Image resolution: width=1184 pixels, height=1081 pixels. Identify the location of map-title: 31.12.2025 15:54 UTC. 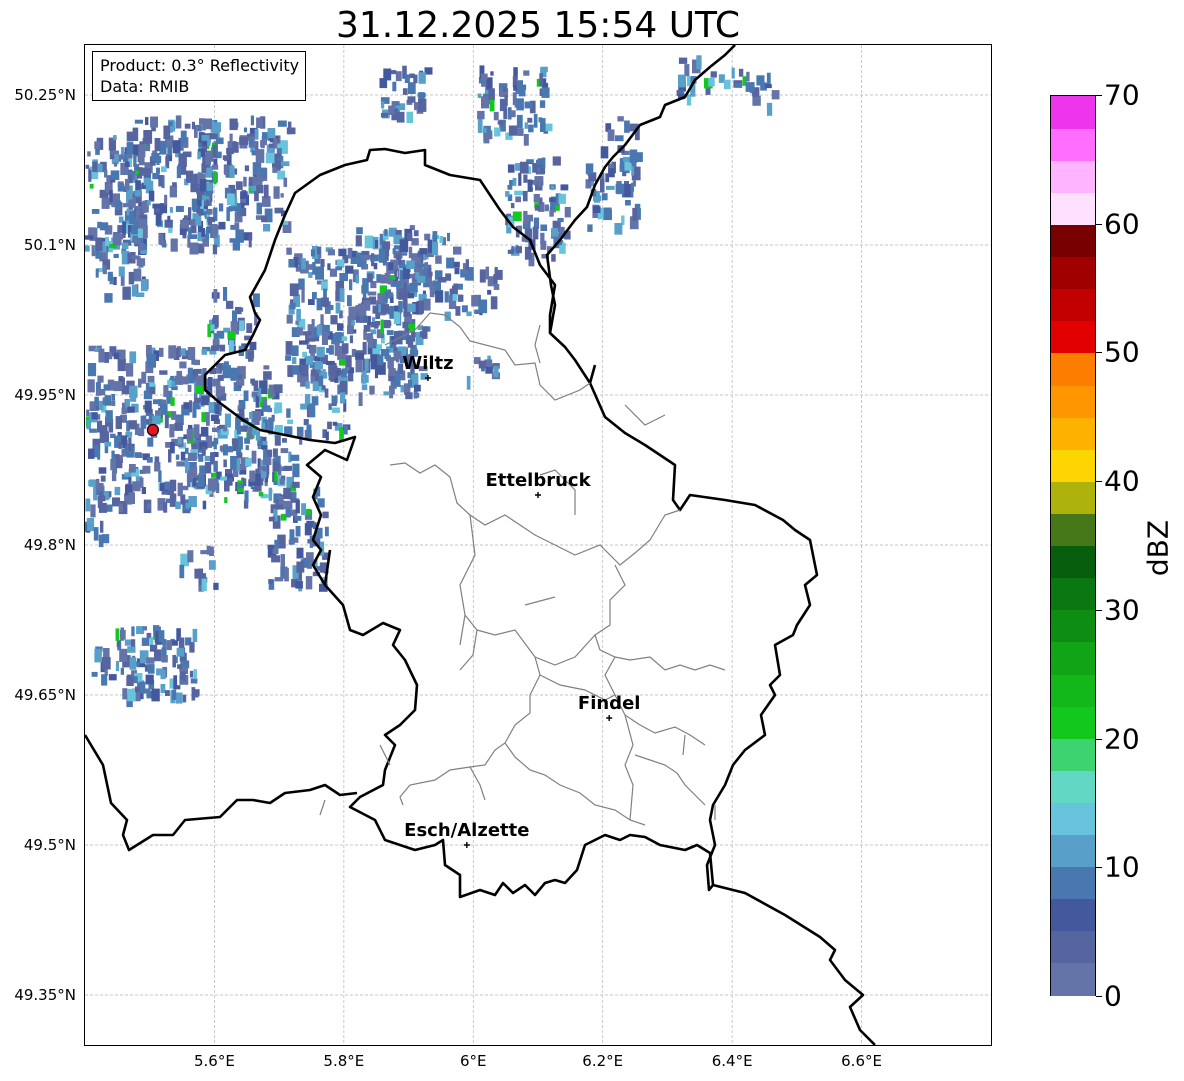
(538, 25).